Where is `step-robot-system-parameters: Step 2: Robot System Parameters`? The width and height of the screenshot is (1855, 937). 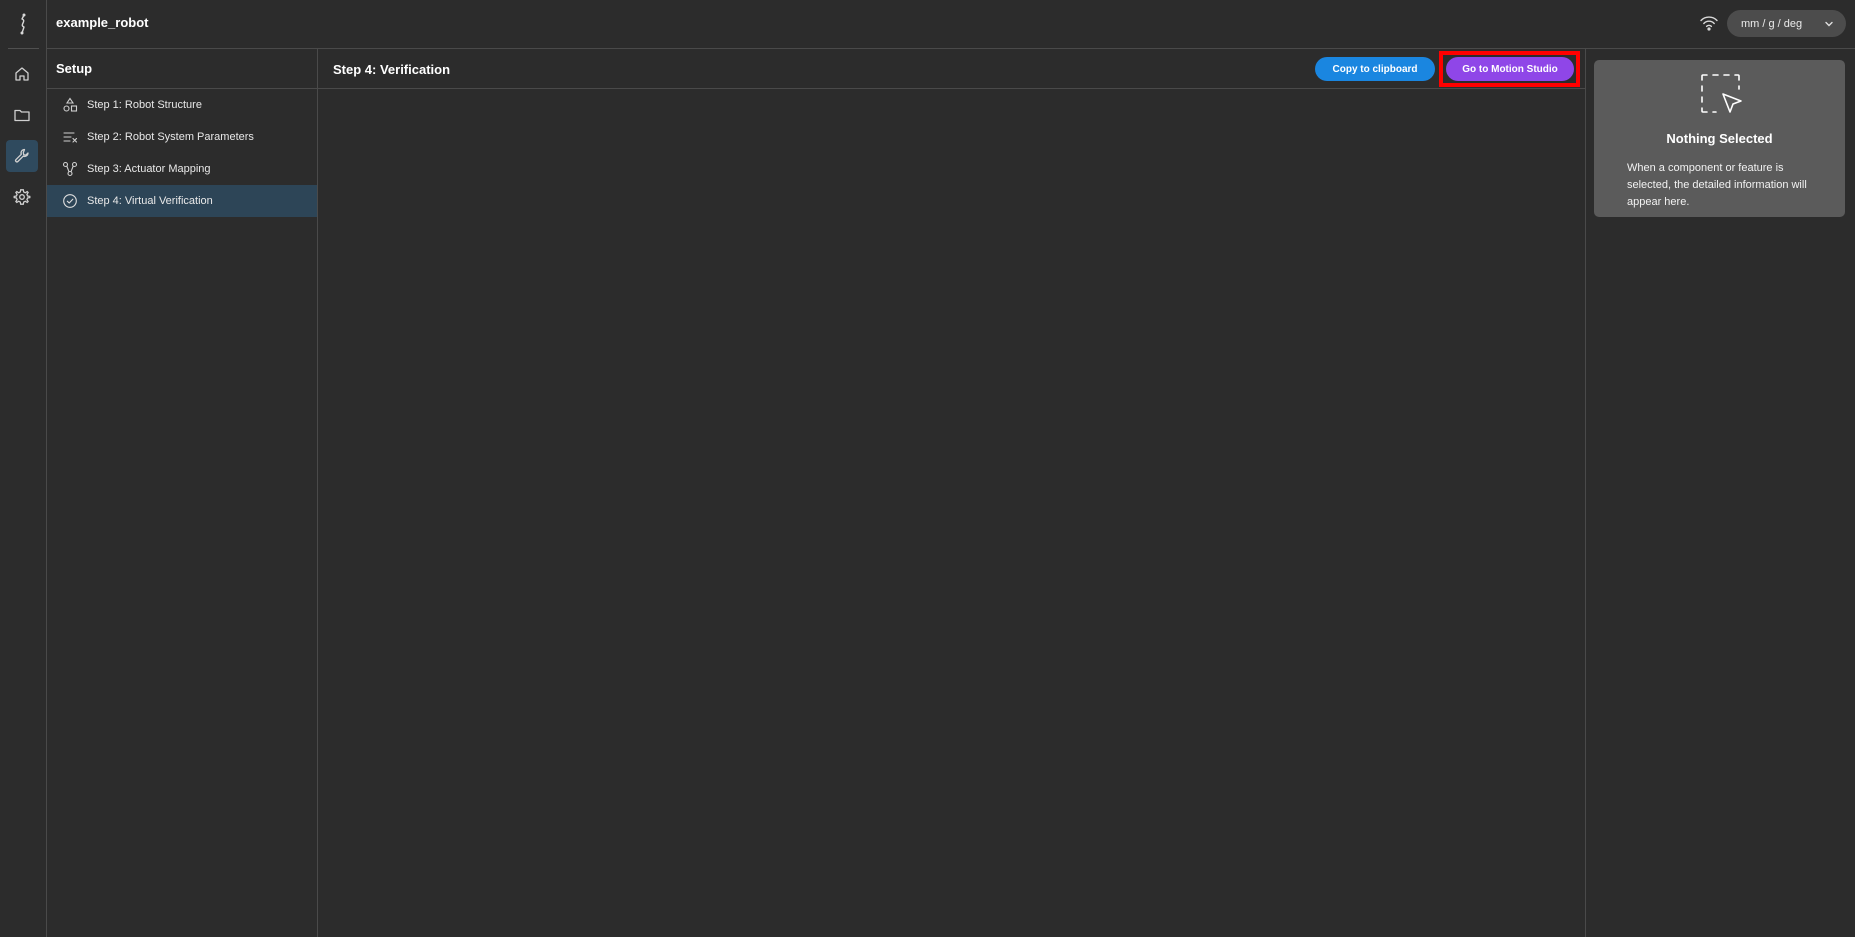 step-robot-system-parameters: Step 2: Robot System Parameters is located at coordinates (182, 137).